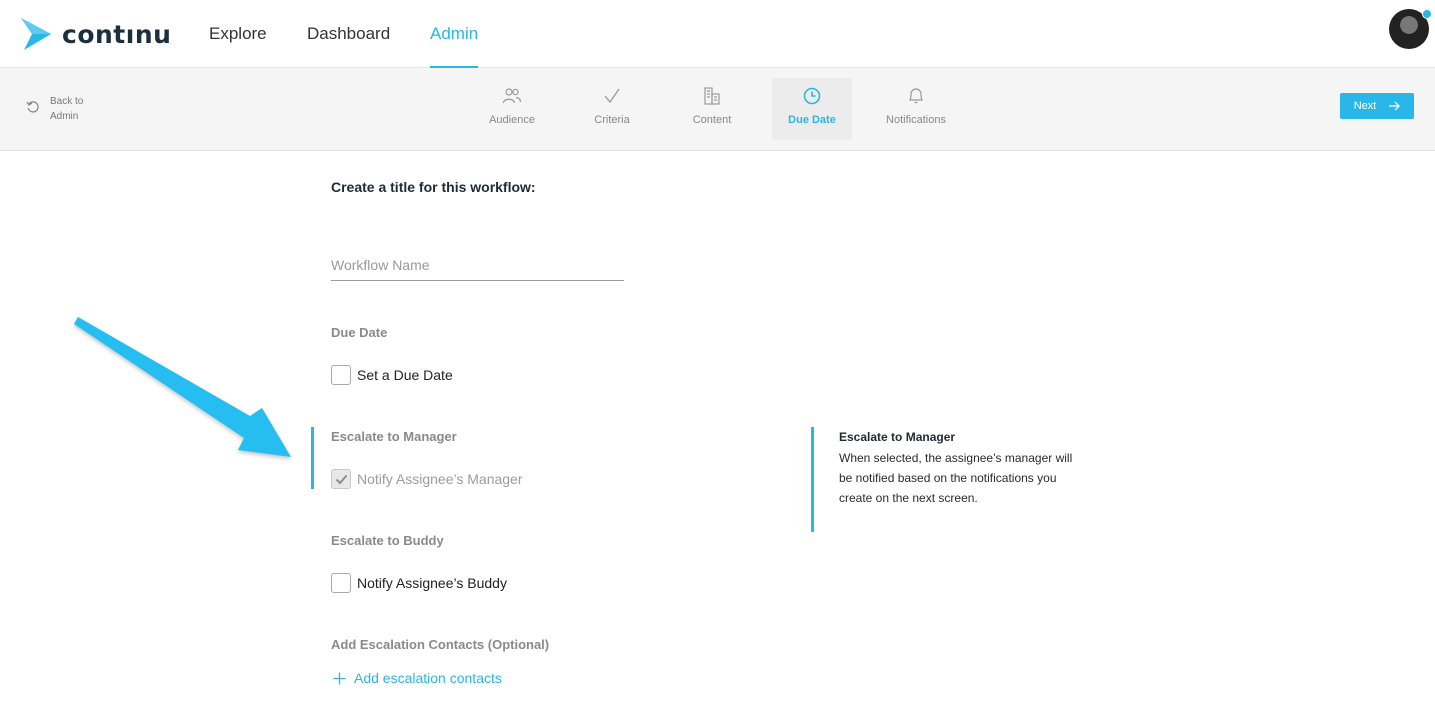  I want to click on top-navigation: contınu Explore Dashboard Admin, so click(717, 34).